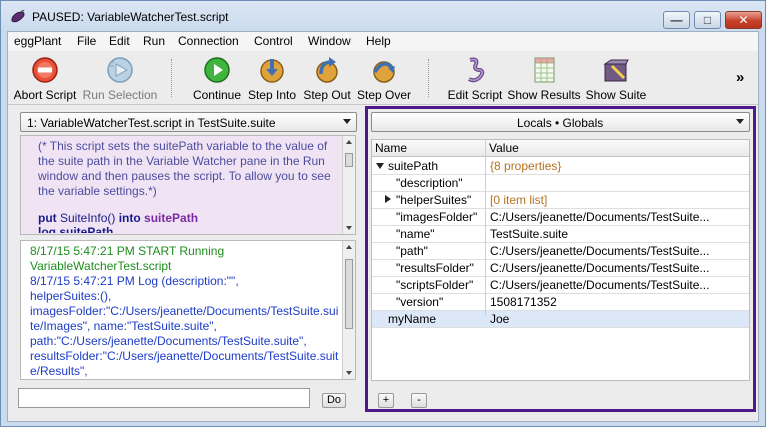 Image resolution: width=766 pixels, height=427 pixels. I want to click on log-scrollbar, so click(348, 310).